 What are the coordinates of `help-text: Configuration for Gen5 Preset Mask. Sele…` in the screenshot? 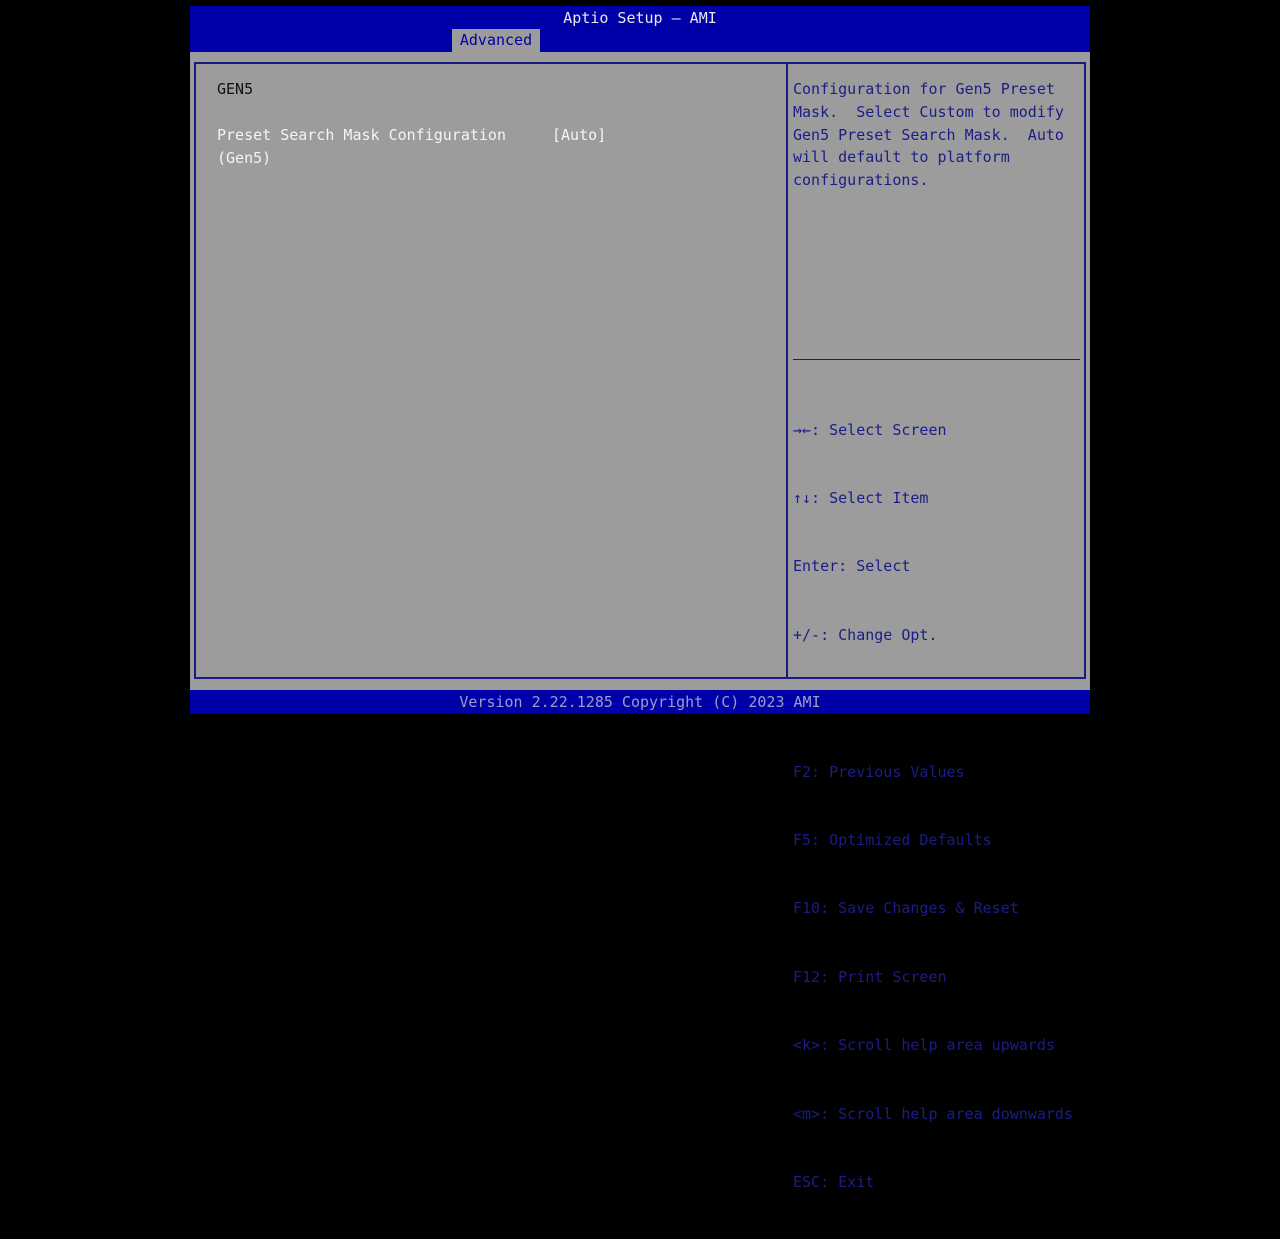 It's located at (928, 135).